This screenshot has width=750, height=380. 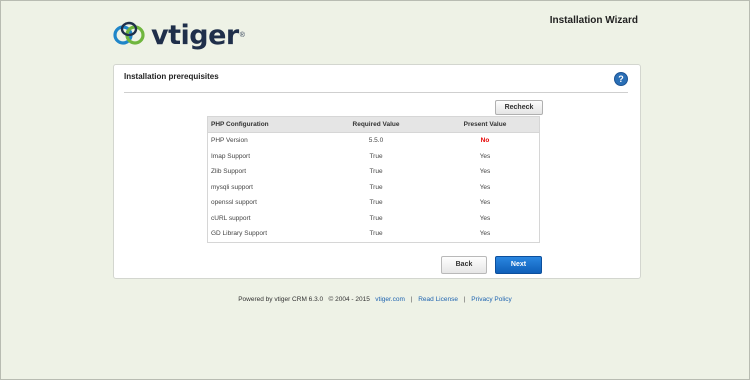 What do you see at coordinates (129, 33) in the screenshot?
I see `vtiger-logo-icon` at bounding box center [129, 33].